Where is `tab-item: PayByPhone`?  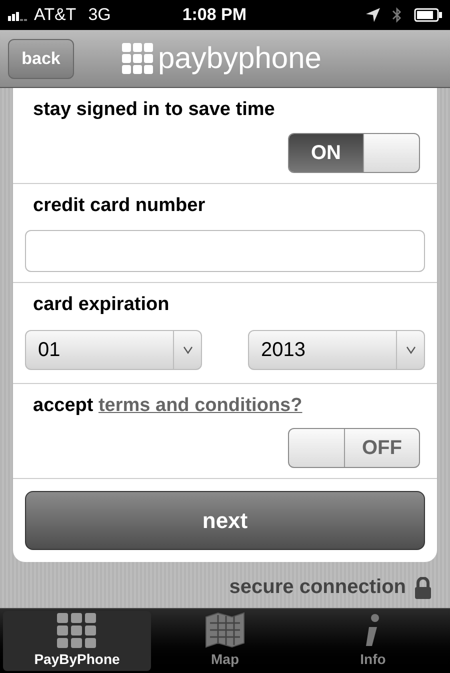 tab-item: PayByPhone is located at coordinates (77, 641).